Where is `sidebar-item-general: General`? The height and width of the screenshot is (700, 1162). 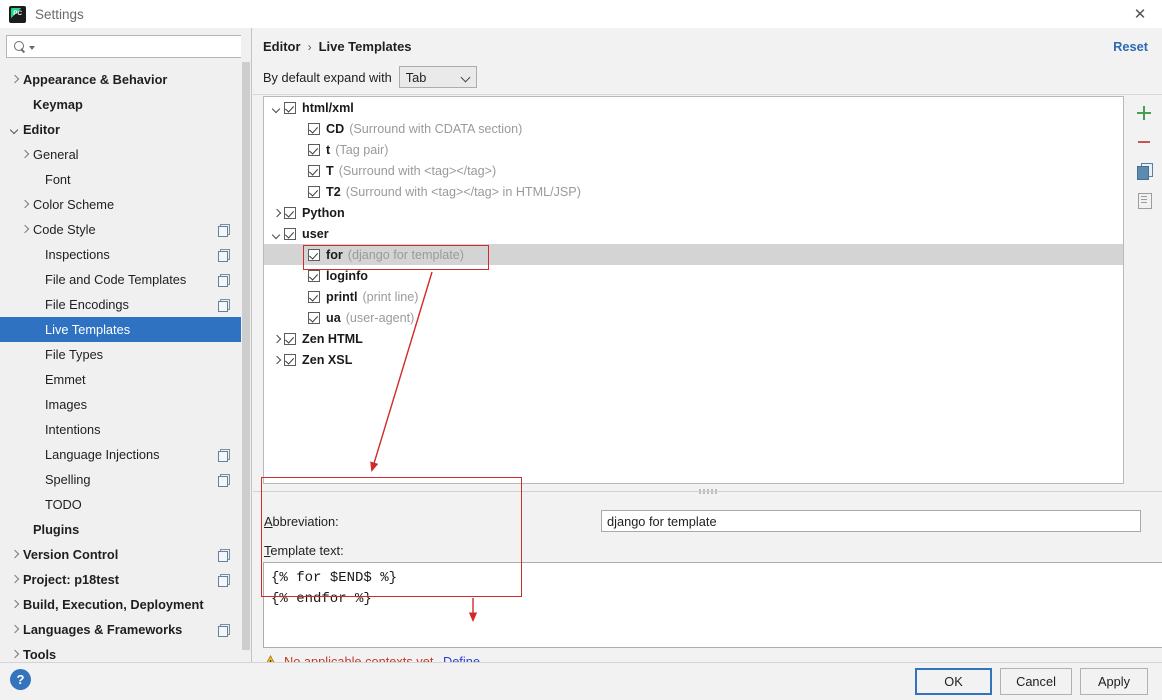
sidebar-item-general: General is located at coordinates (125, 154).